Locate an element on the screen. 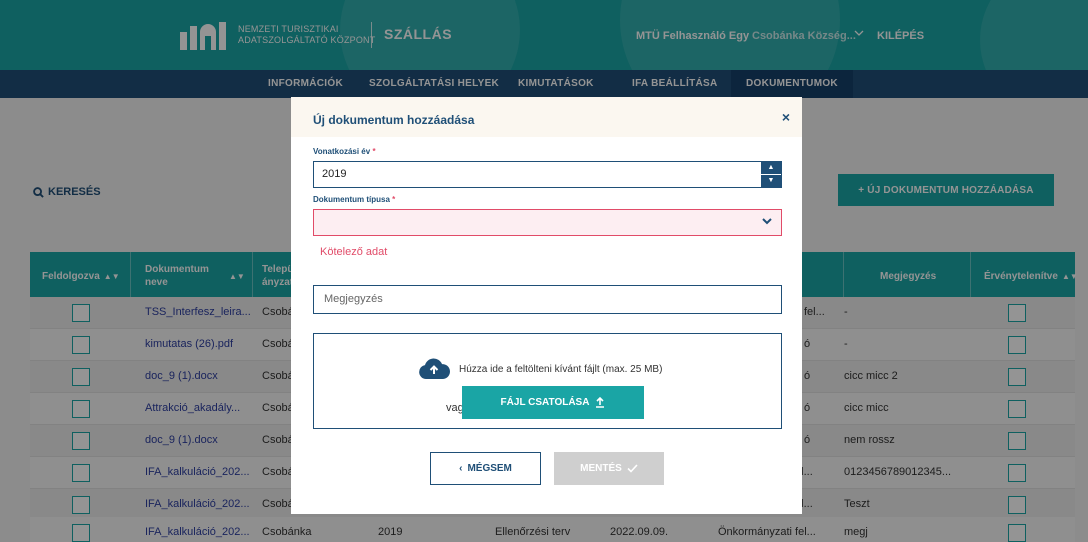  document-type-select is located at coordinates (547, 222).